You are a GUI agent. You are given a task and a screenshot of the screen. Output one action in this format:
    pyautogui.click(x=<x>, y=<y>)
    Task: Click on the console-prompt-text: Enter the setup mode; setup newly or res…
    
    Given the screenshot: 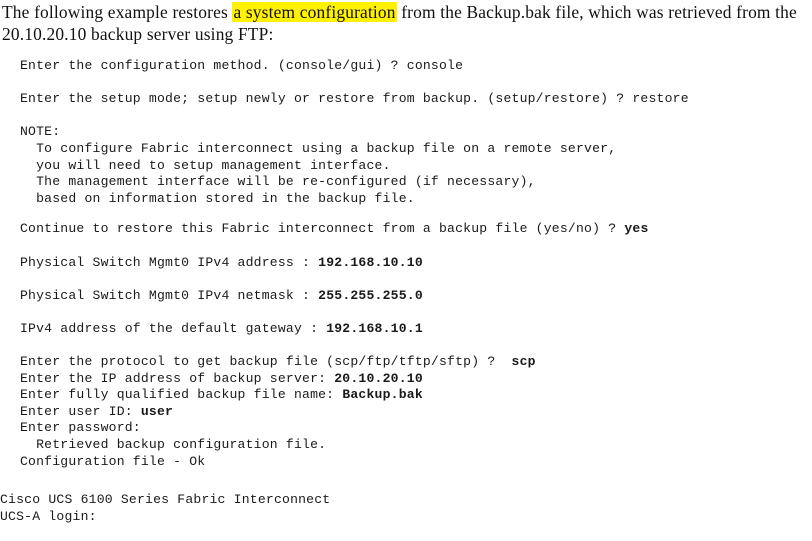 What is the action you would take?
    pyautogui.click(x=354, y=99)
    